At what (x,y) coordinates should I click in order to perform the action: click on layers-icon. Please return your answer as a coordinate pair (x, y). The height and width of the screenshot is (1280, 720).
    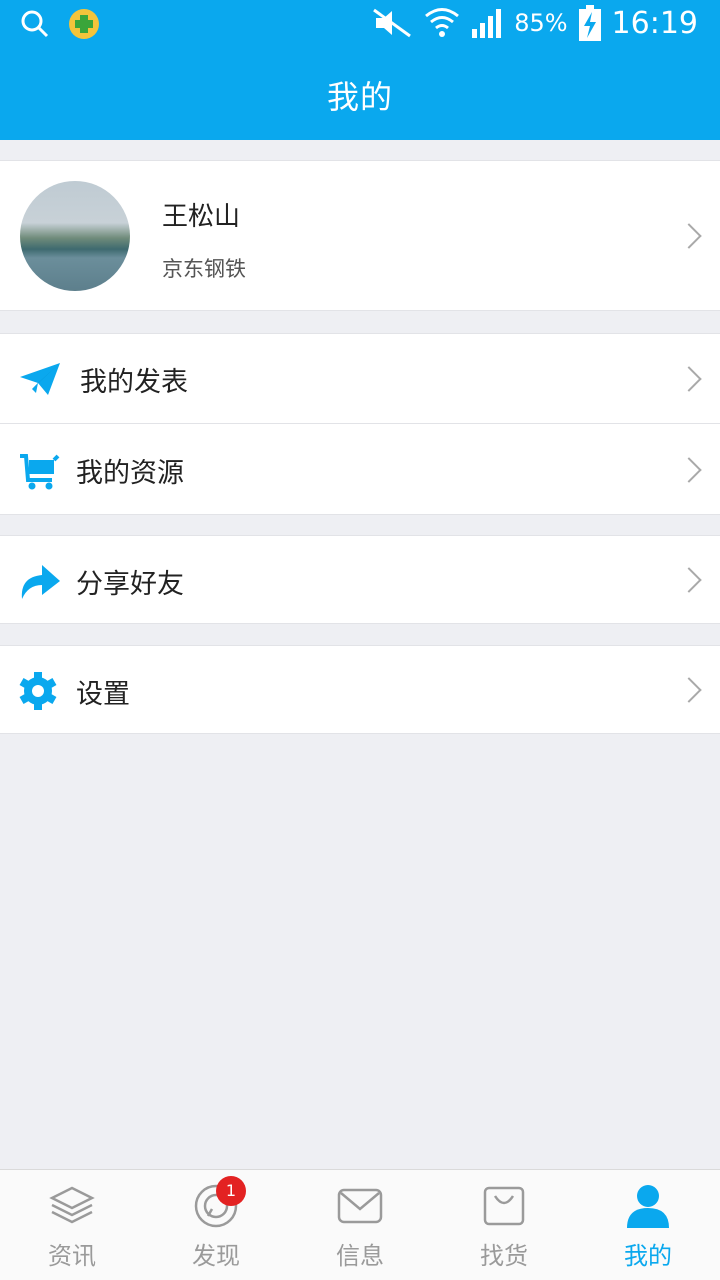
    Looking at the image, I should click on (72, 1205).